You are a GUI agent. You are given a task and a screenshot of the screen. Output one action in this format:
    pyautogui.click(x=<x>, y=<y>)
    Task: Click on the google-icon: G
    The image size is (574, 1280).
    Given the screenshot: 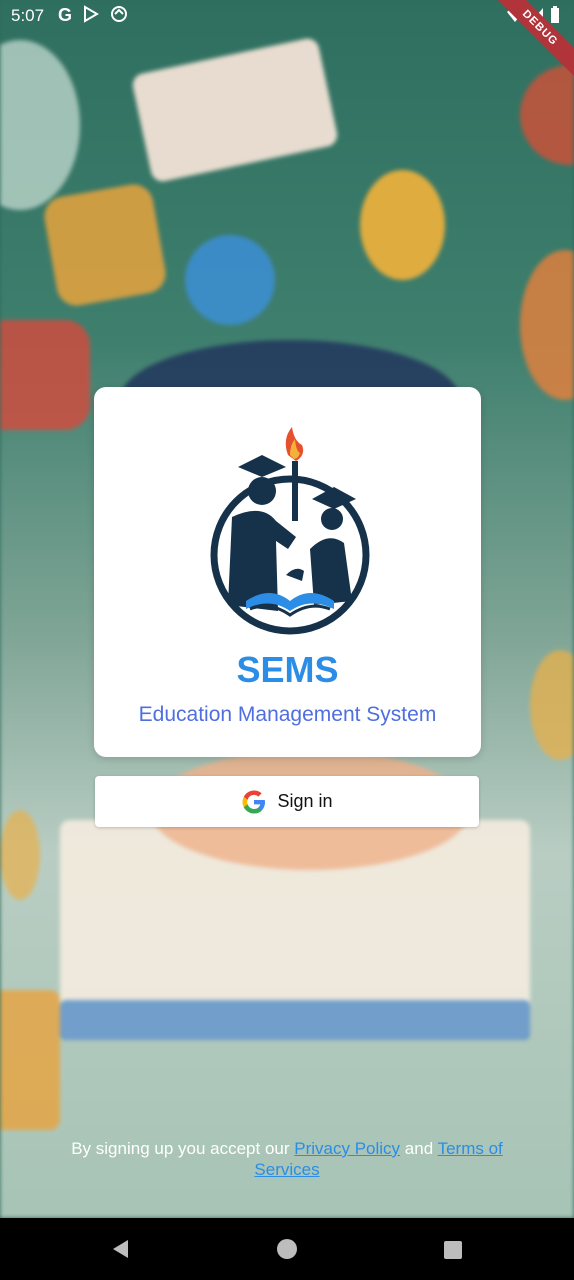 What is the action you would take?
    pyautogui.click(x=65, y=15)
    